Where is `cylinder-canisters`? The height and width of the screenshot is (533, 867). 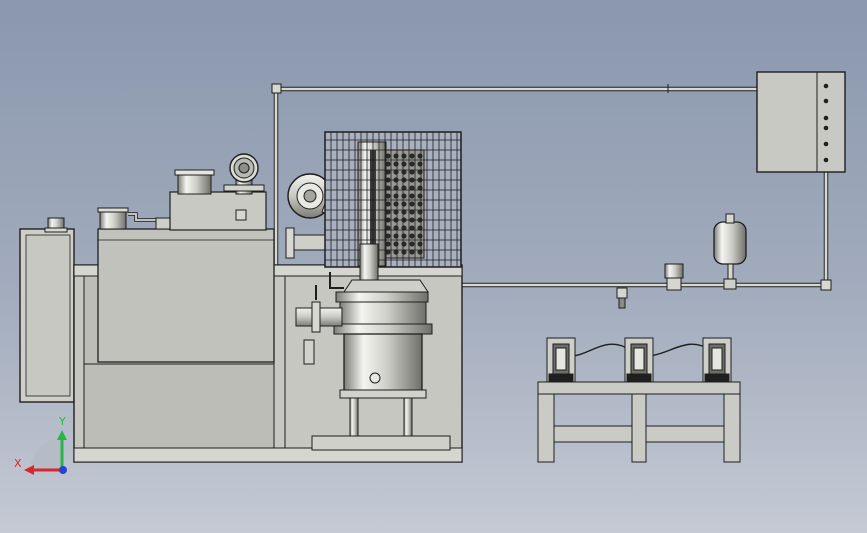 cylinder-canisters is located at coordinates (639, 360).